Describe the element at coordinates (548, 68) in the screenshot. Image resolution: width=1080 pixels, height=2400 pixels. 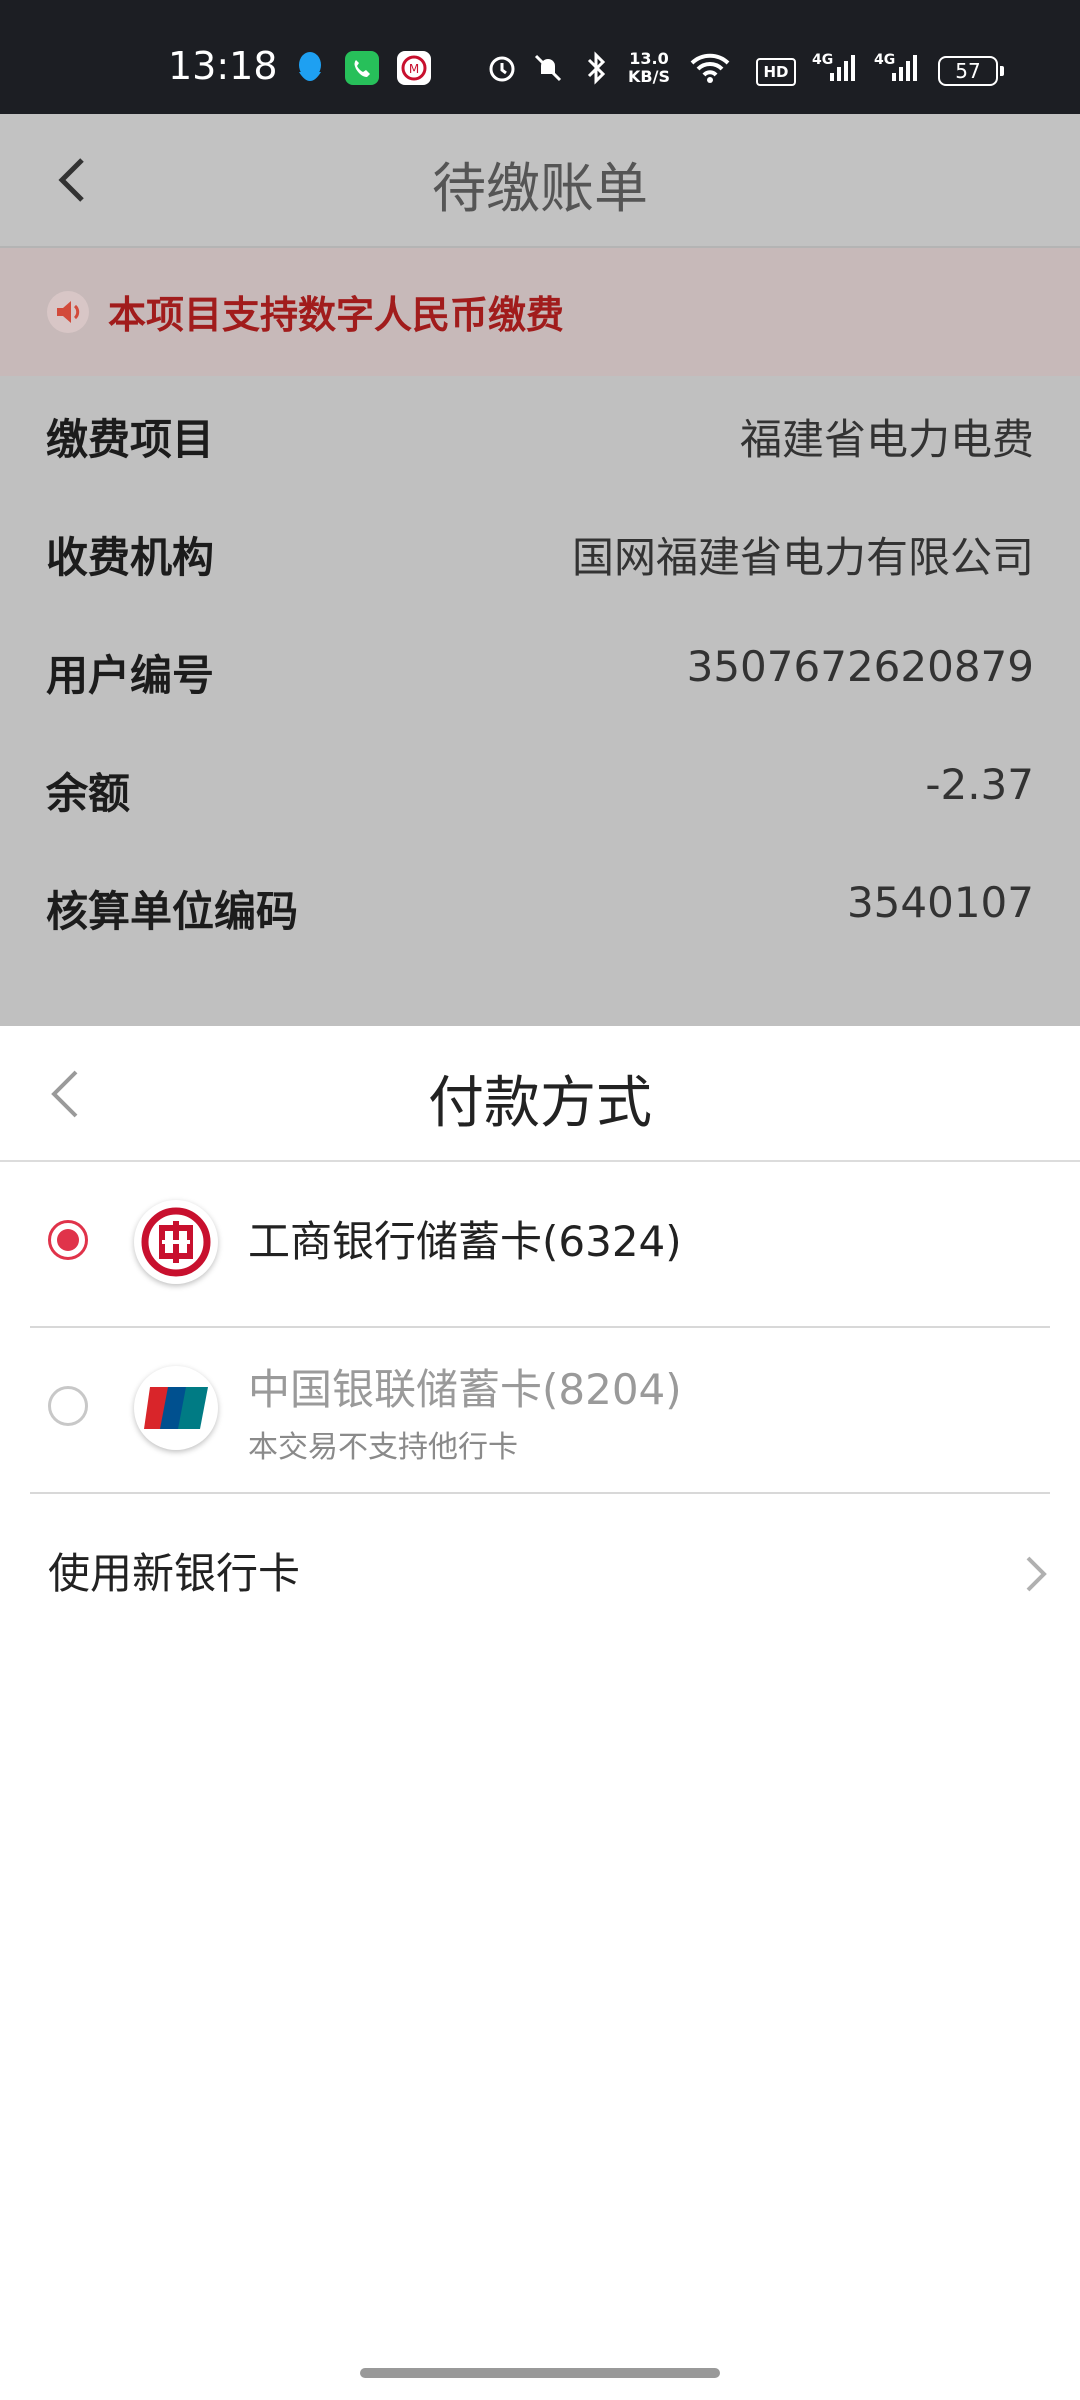
I see `mute-icon` at that location.